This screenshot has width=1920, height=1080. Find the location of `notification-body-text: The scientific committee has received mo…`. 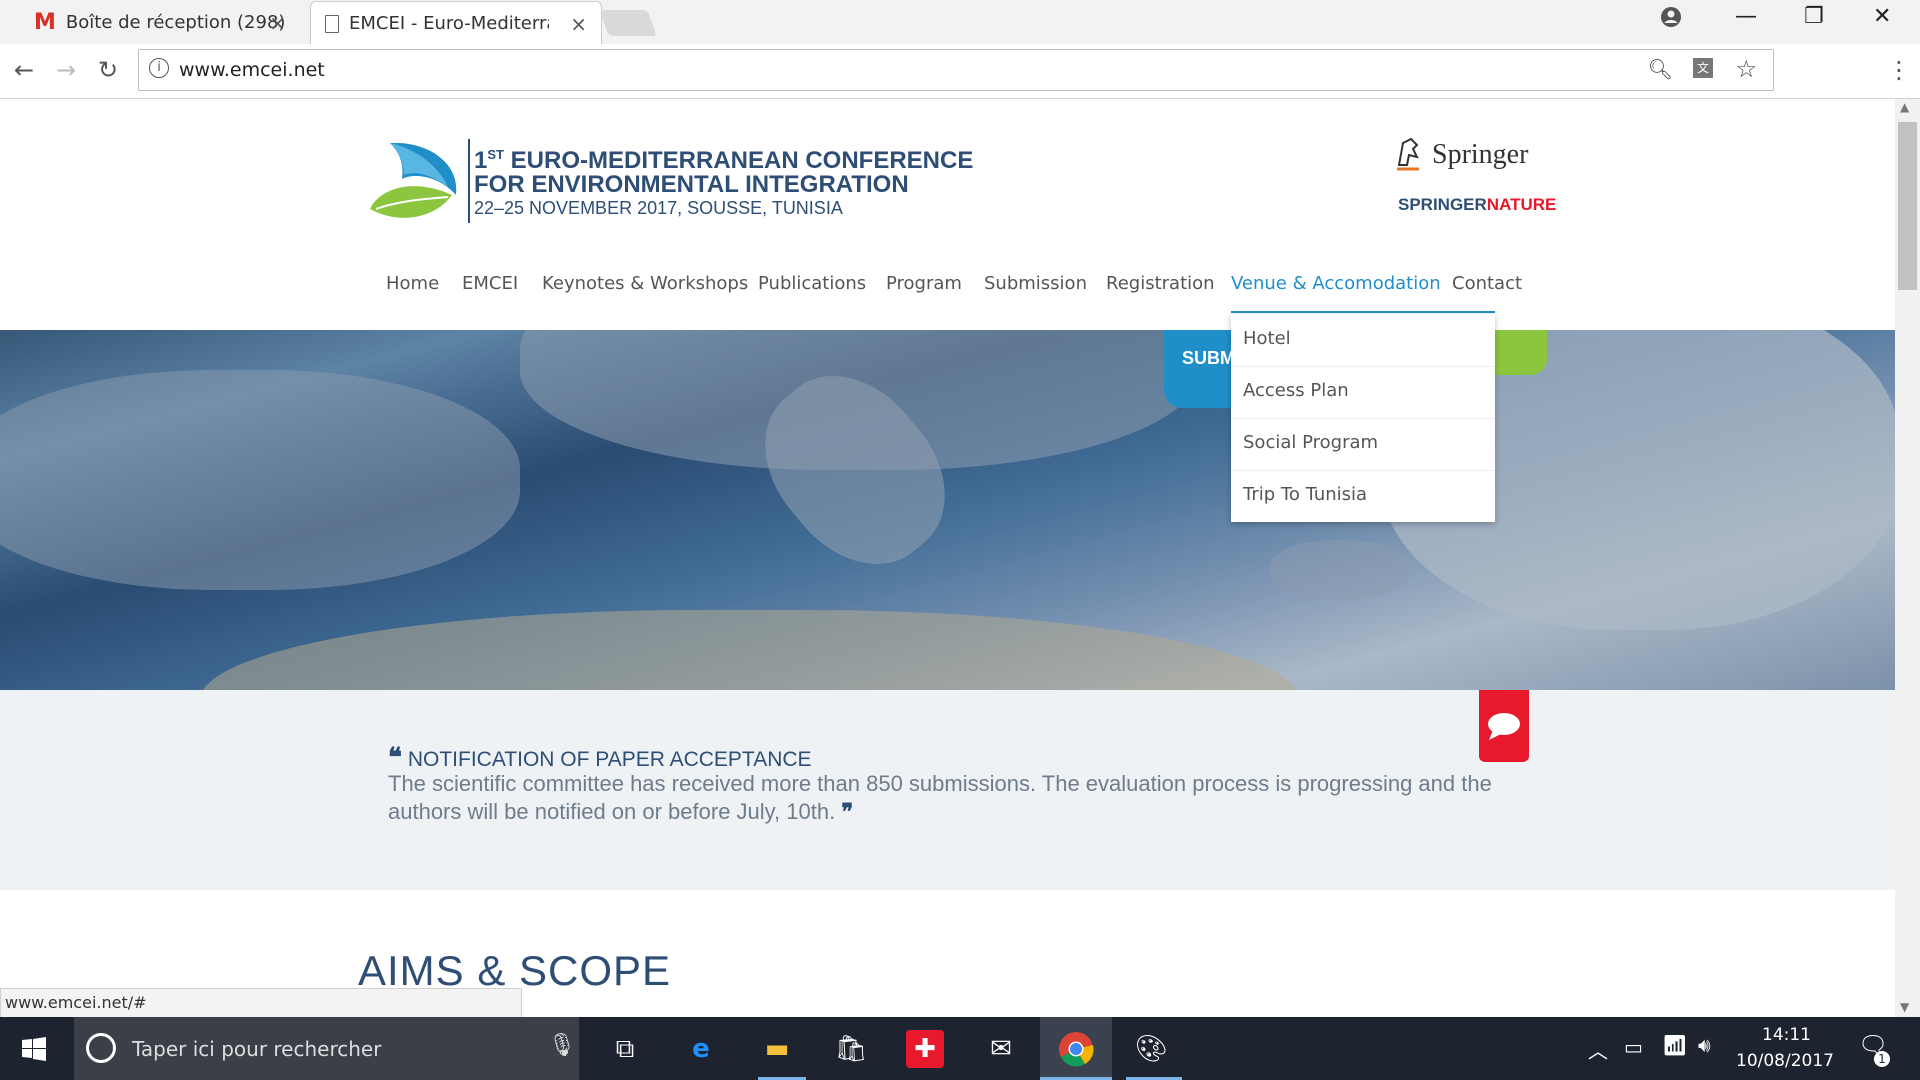

notification-body-text: The scientific committee has received mo… is located at coordinates (940, 797).